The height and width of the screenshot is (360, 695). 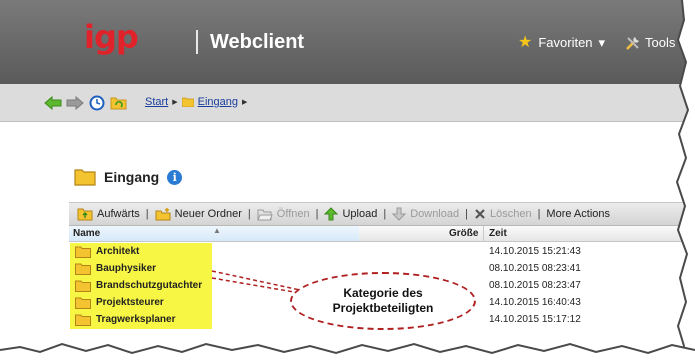 I want to click on download-arrow-icon, so click(x=399, y=214).